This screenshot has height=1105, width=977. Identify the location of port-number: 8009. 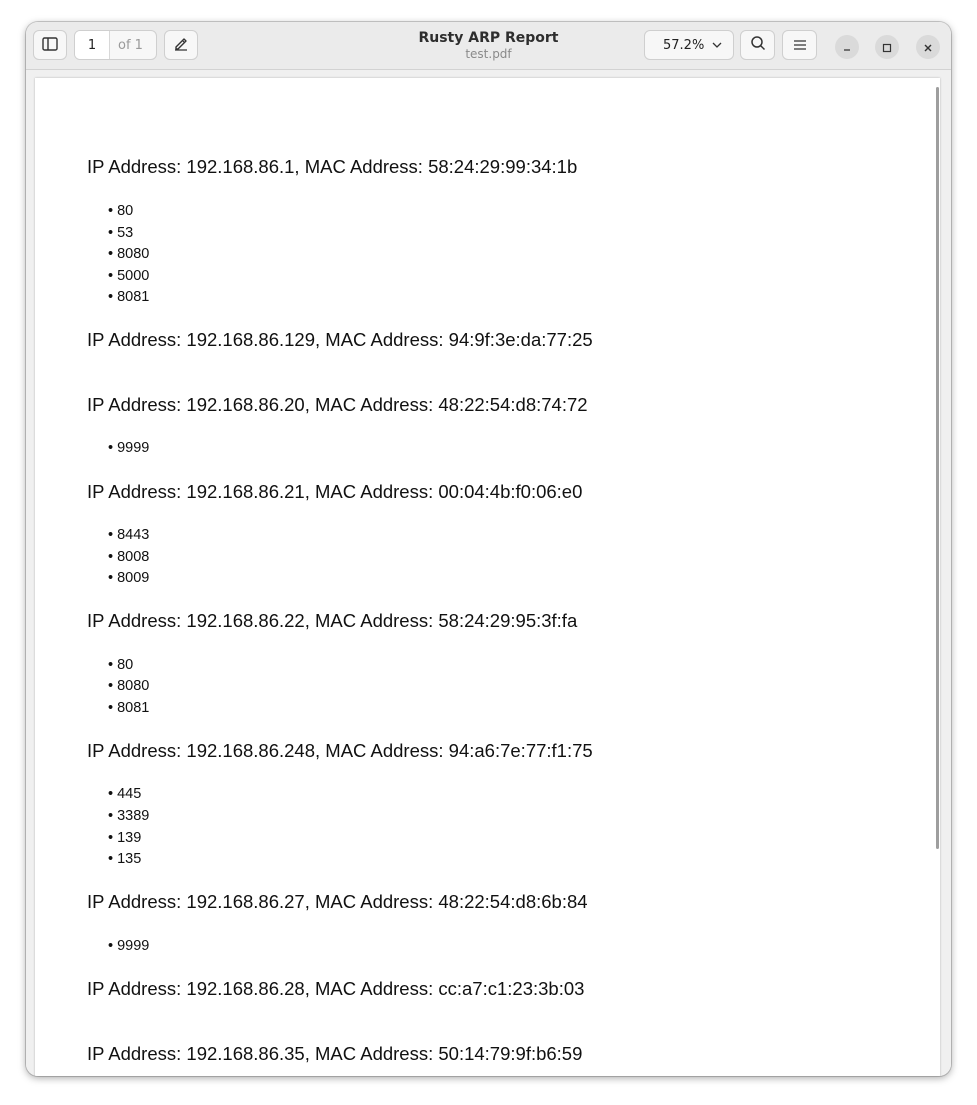
(133, 578).